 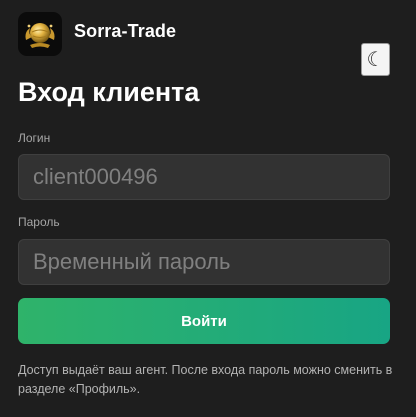 I want to click on login-label: Логин, so click(x=34, y=138).